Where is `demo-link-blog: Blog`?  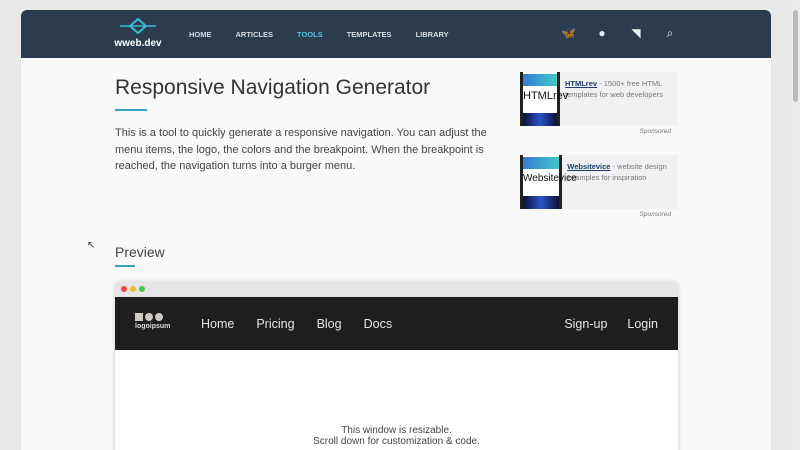
demo-link-blog: Blog is located at coordinates (329, 324).